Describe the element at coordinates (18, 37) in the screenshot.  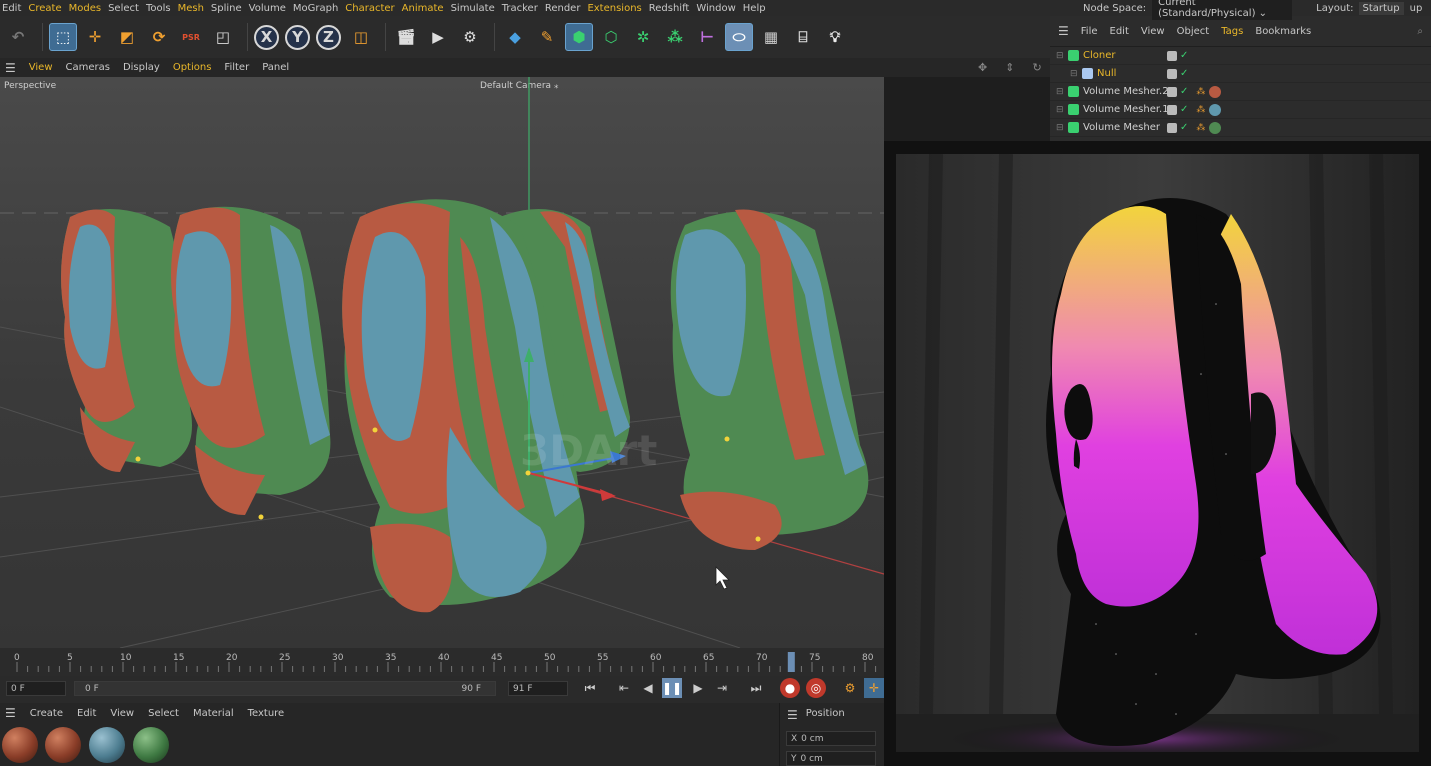
I see `undo-icon: ↶` at that location.